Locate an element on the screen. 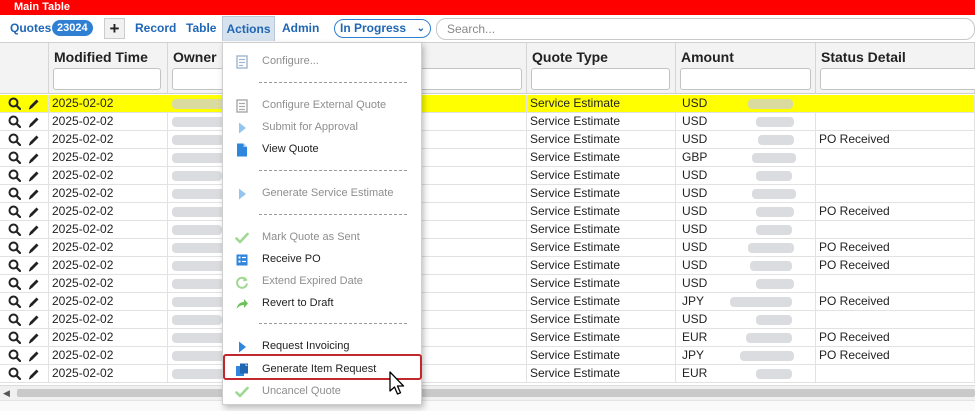  menu-item-generate-service-estimate: Generate Service Estimate is located at coordinates (322, 194).